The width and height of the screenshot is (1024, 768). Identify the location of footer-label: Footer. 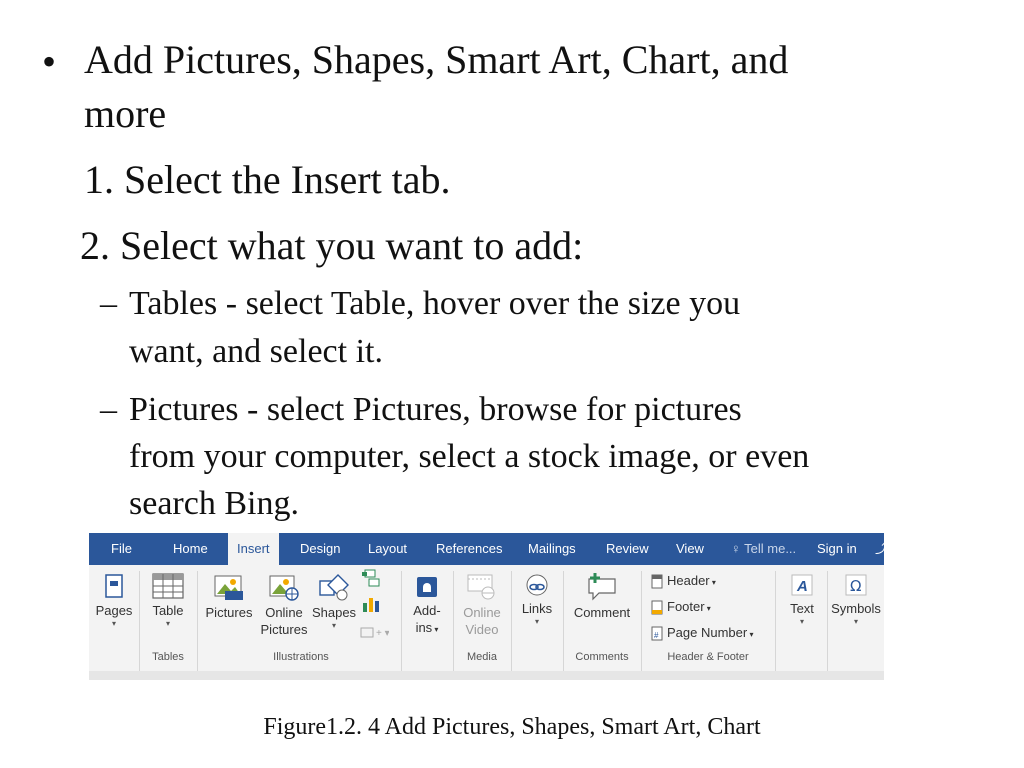
(686, 606).